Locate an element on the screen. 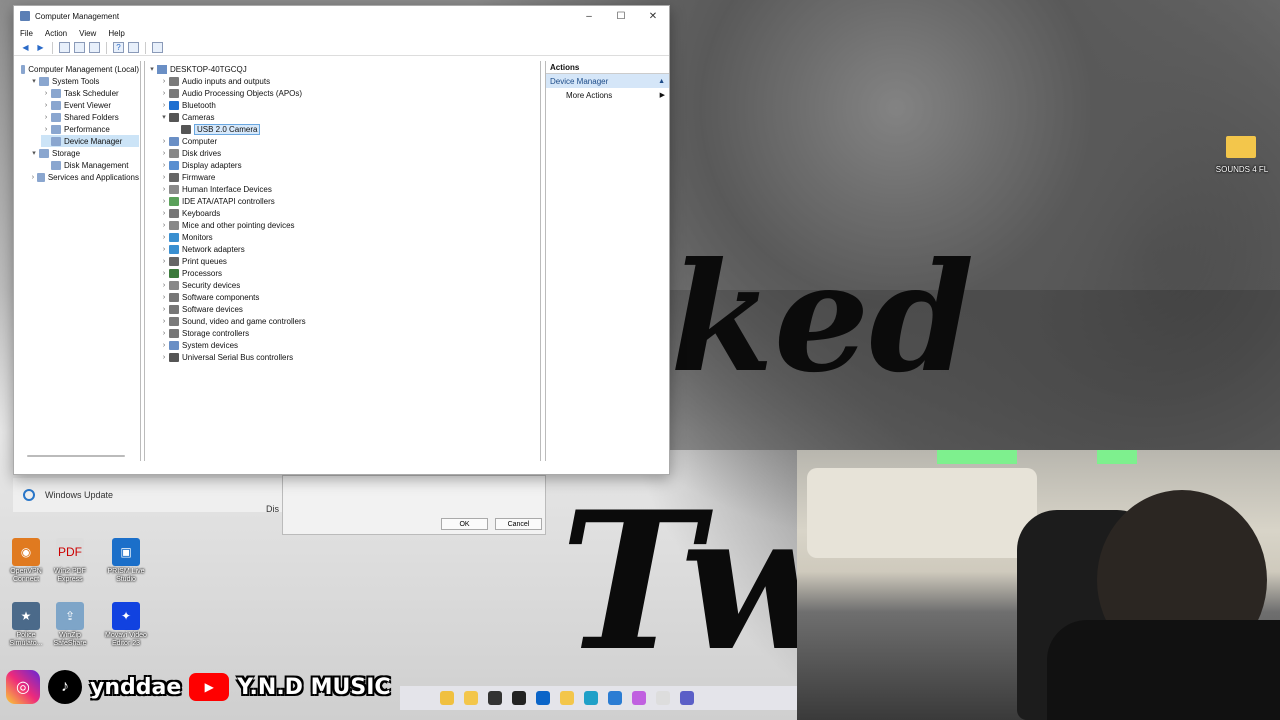 The height and width of the screenshot is (720, 1280). teams-icon is located at coordinates (687, 698).